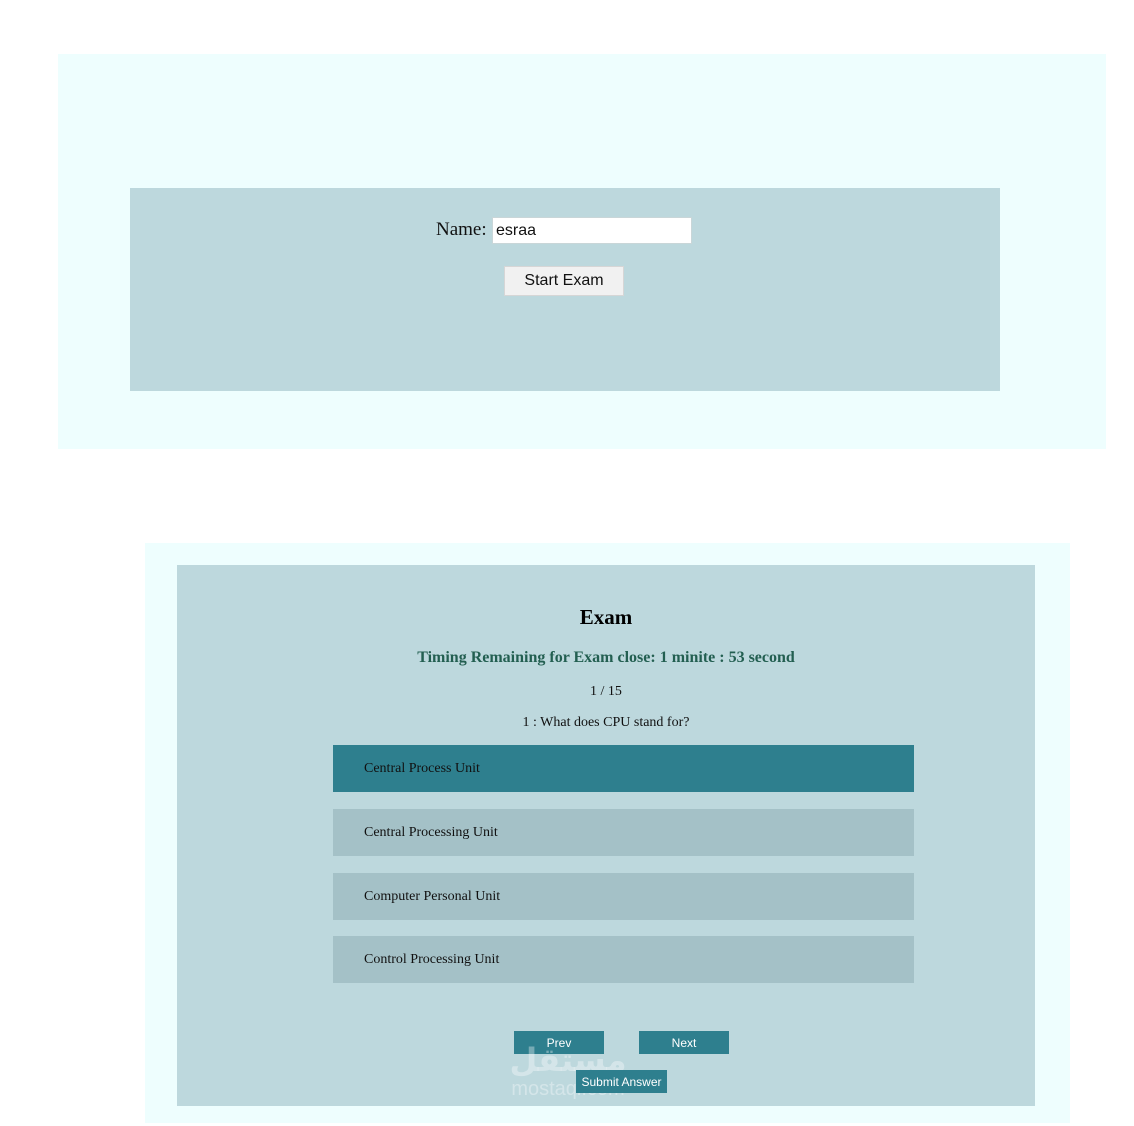 Image resolution: width=1134 pixels, height=1126 pixels. What do you see at coordinates (422, 768) in the screenshot?
I see `answer-option-label: Central Process Unit` at bounding box center [422, 768].